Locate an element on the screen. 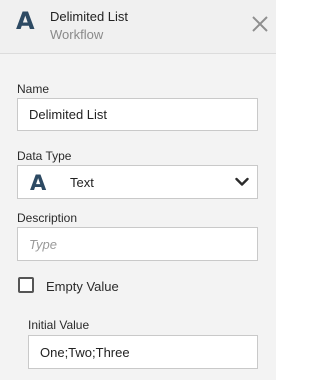  name-field: Delimited List is located at coordinates (137, 114).